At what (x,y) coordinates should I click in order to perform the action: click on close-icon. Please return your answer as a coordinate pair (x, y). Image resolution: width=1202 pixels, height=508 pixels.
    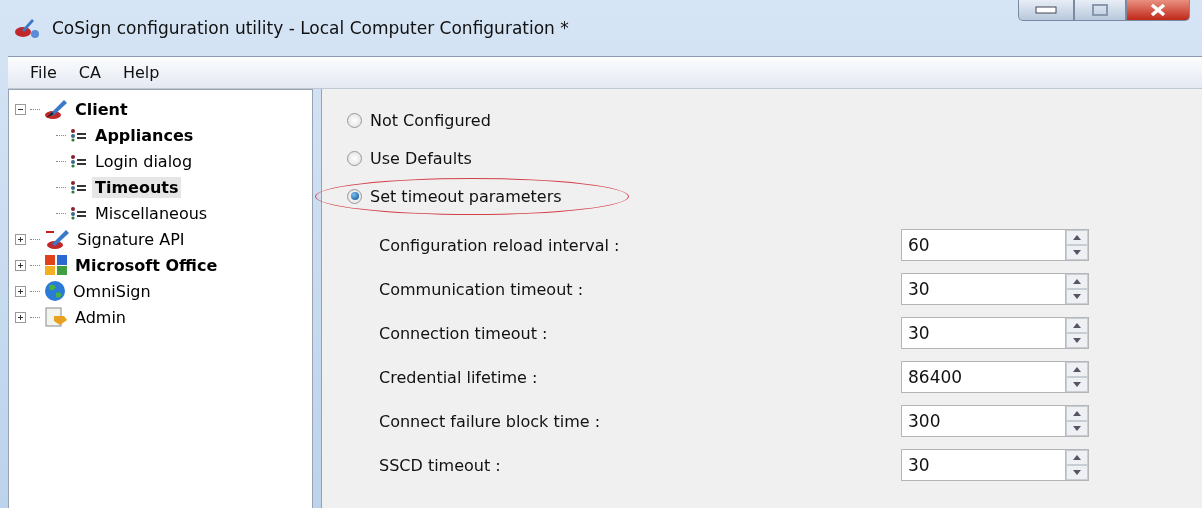
    Looking at the image, I should click on (1158, 10).